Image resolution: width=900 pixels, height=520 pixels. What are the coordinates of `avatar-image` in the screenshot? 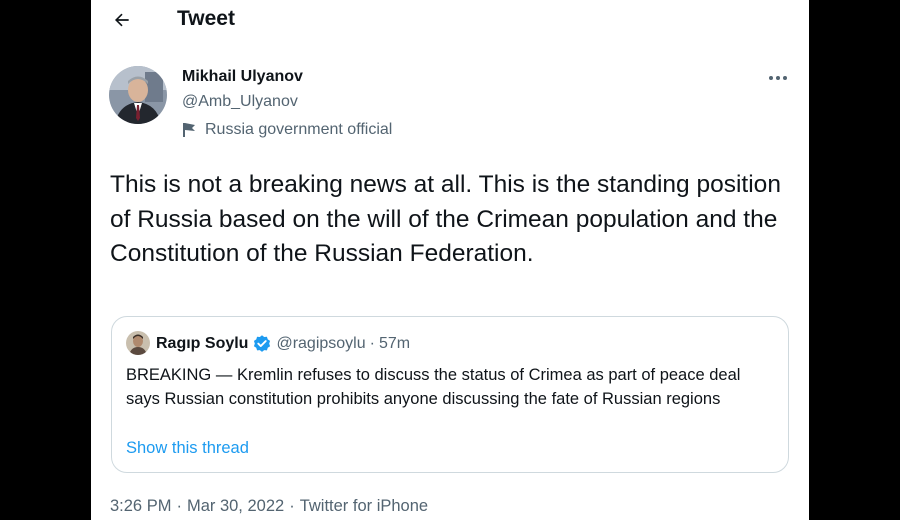 It's located at (138, 95).